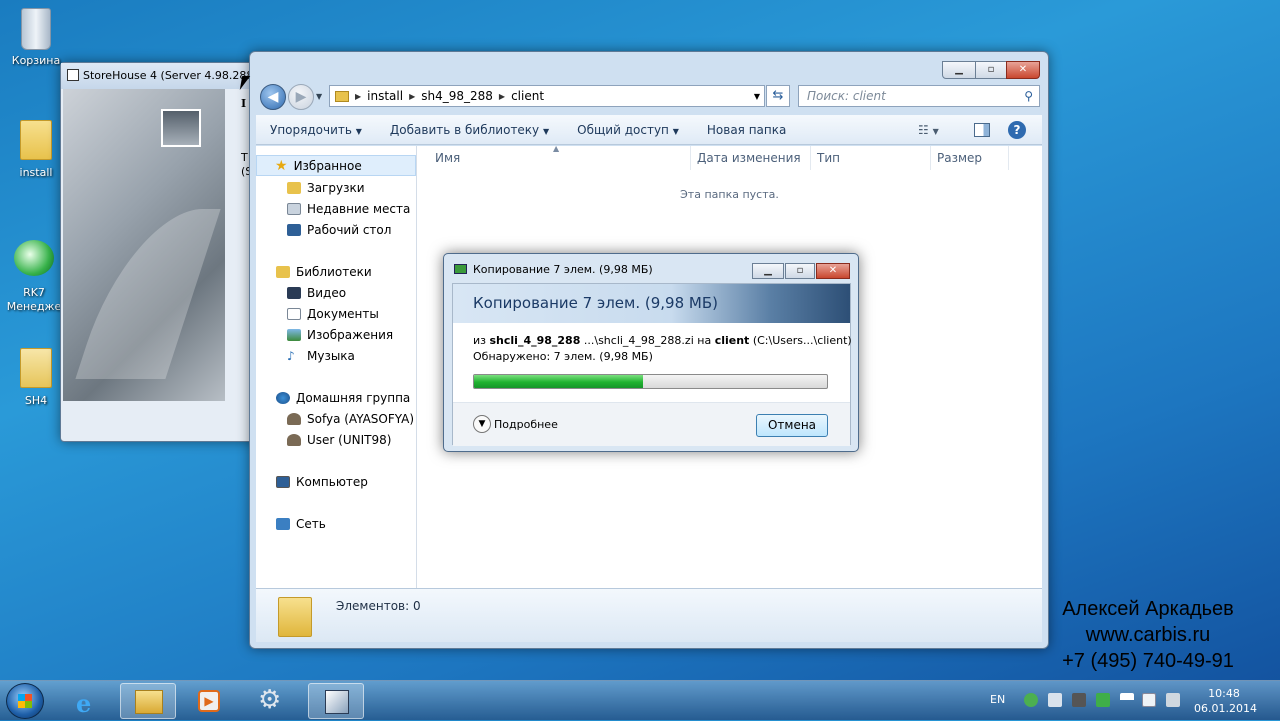 The image size is (1280, 721). Describe the element at coordinates (928, 130) in the screenshot. I see `view-options-icon: ☷ ▼` at that location.